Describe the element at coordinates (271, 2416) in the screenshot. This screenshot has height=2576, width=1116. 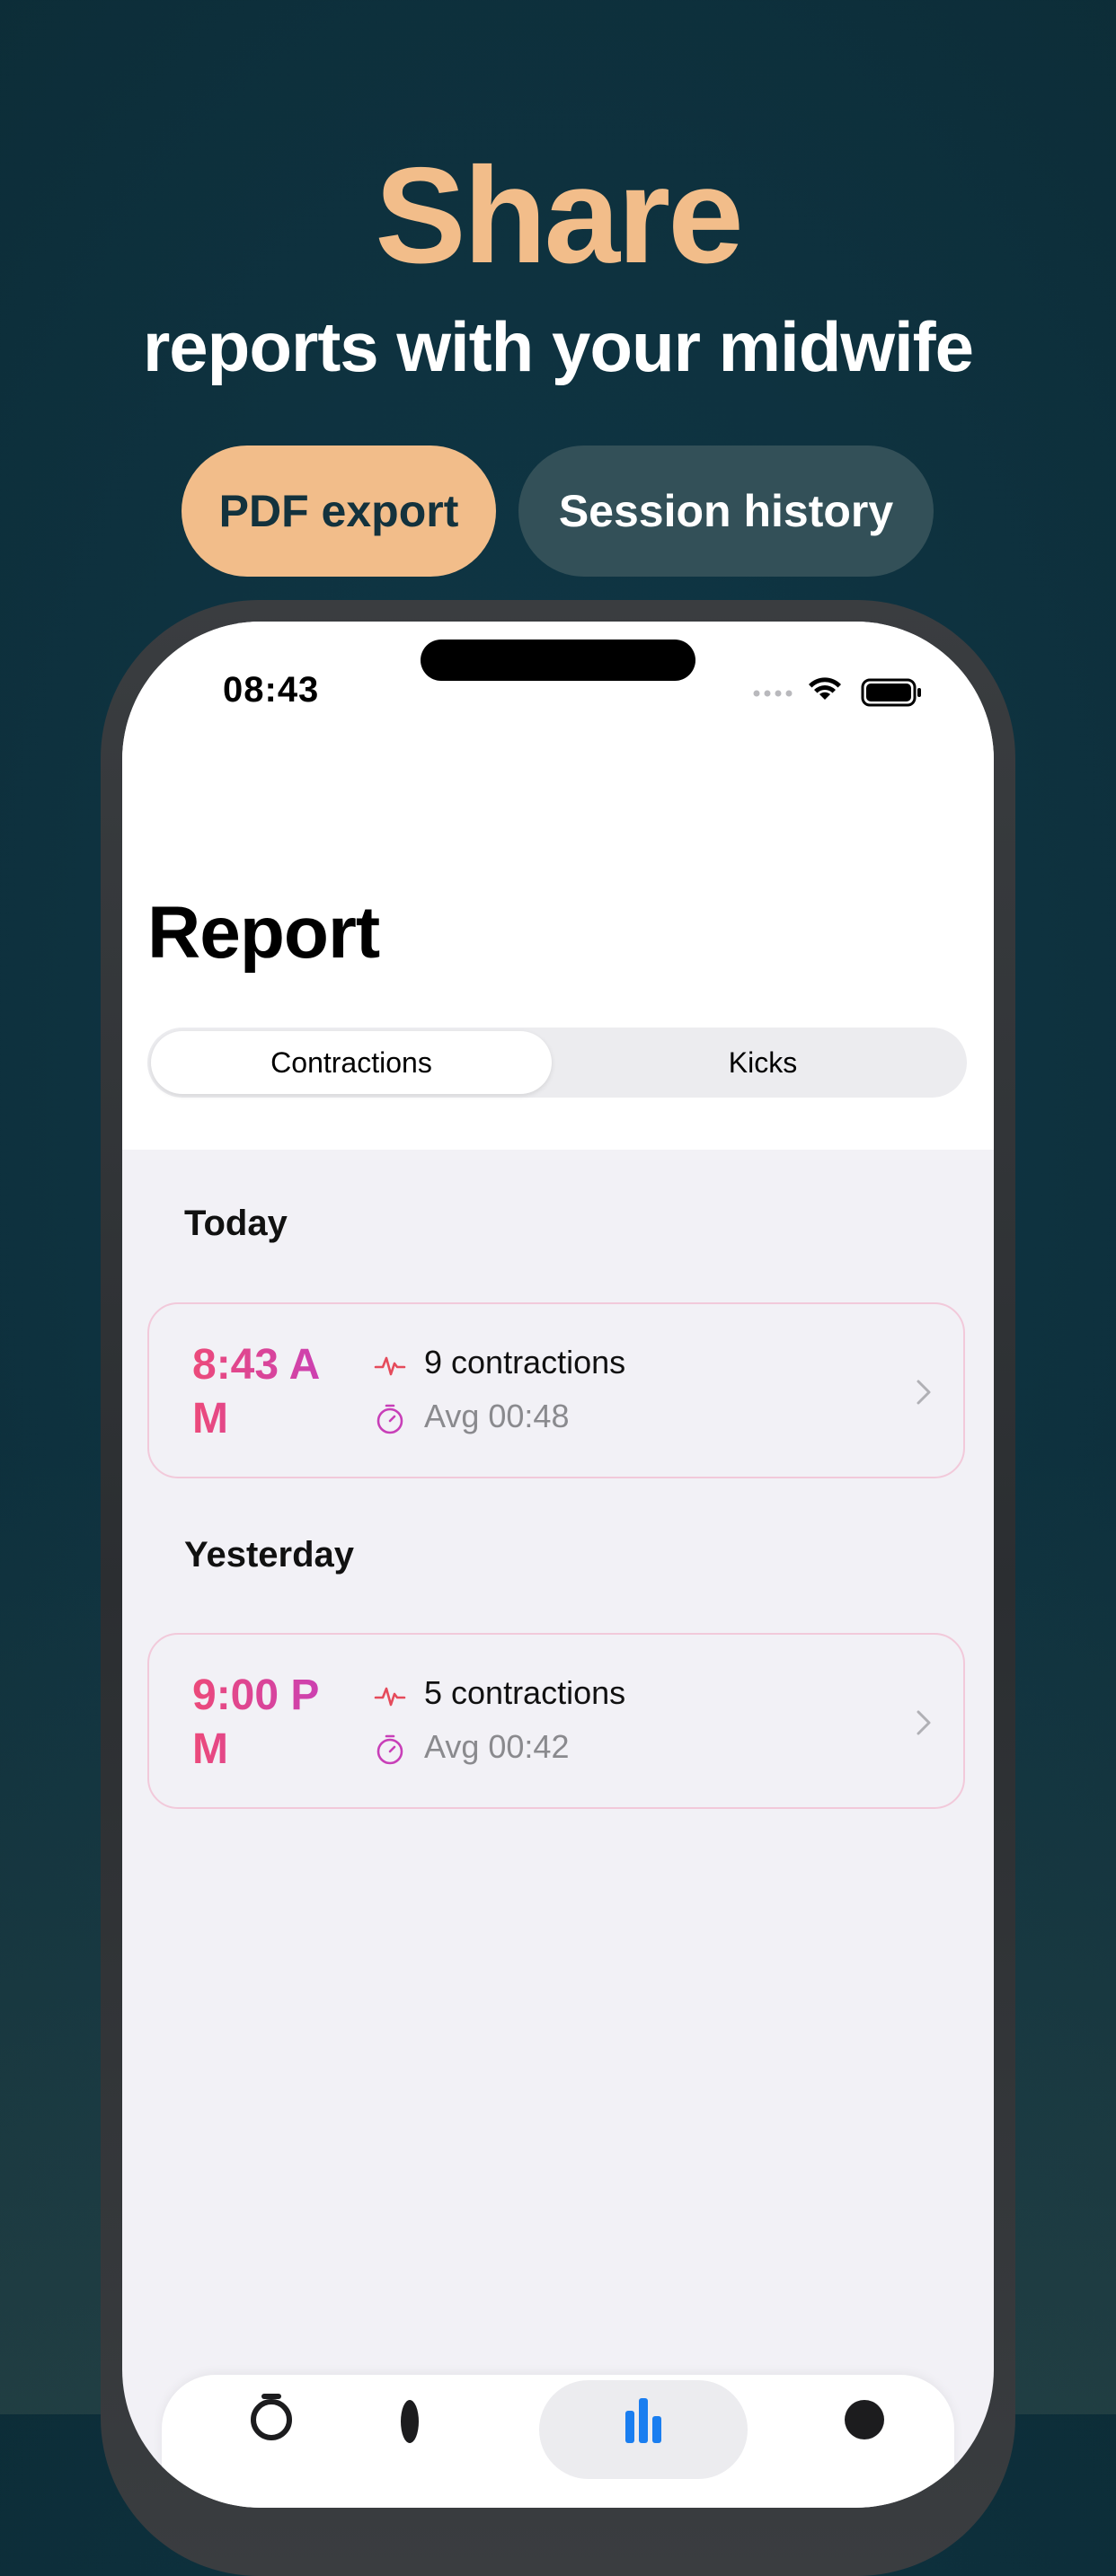
I see `tab-timer-icon` at that location.